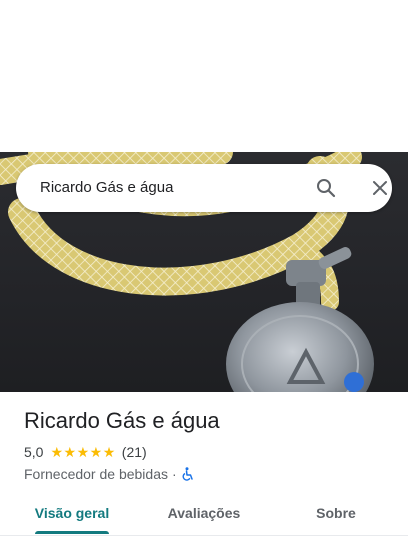  Describe the element at coordinates (106, 188) in the screenshot. I see `search-input: Ricardo Gás e água` at that location.